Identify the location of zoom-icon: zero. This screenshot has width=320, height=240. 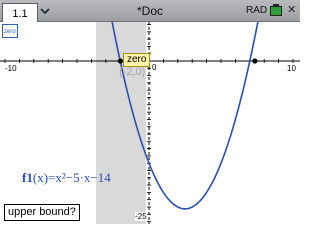
(10, 31).